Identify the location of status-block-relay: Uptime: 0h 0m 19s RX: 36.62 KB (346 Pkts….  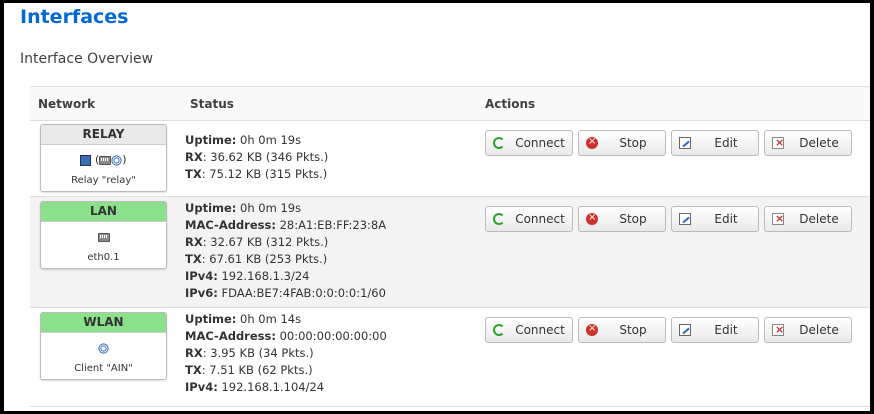
(256, 157).